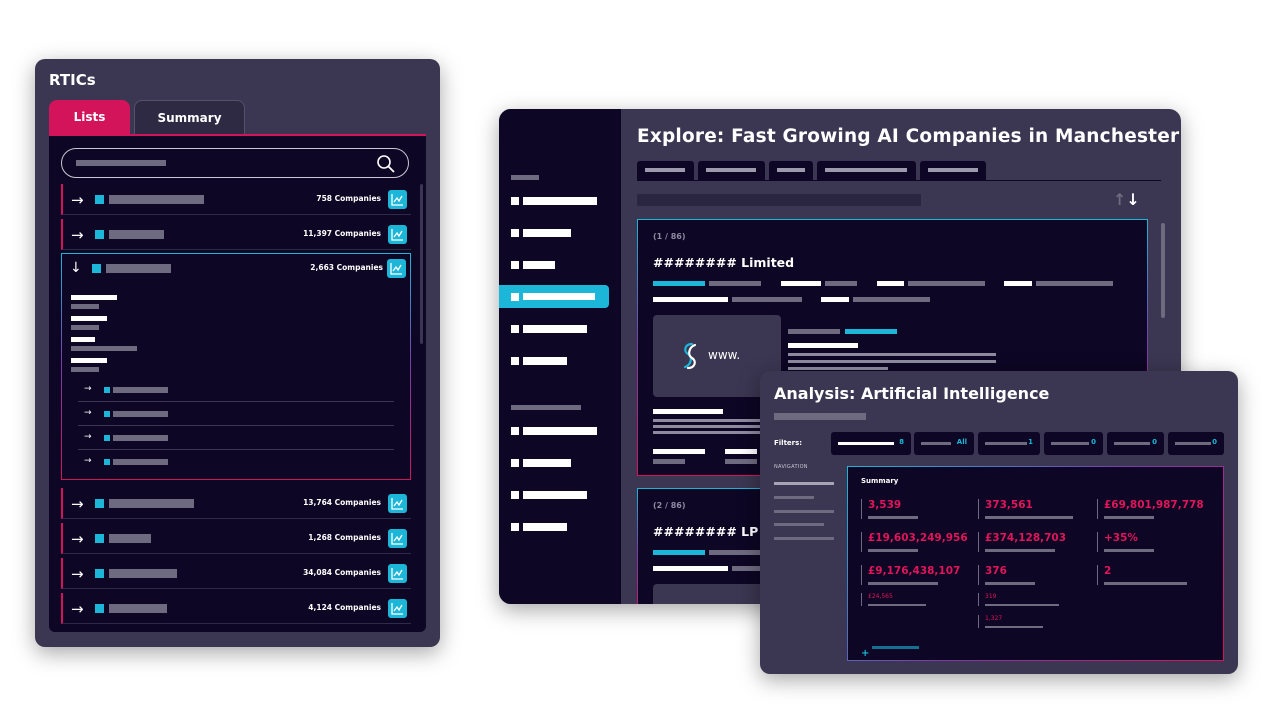  What do you see at coordinates (779, 200) in the screenshot?
I see `results-bar` at bounding box center [779, 200].